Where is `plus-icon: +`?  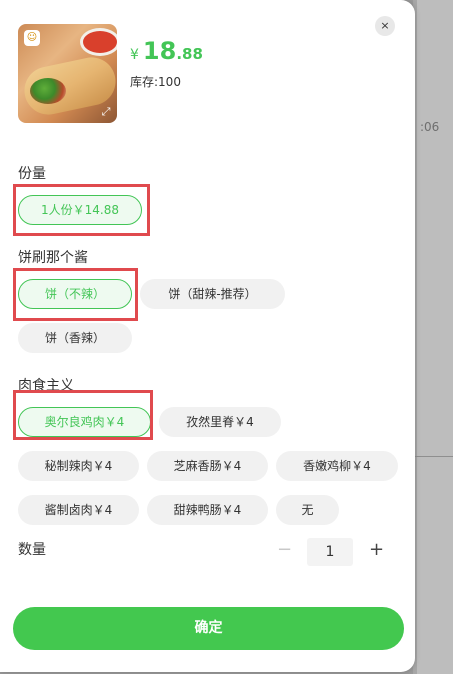 plus-icon: + is located at coordinates (376, 550).